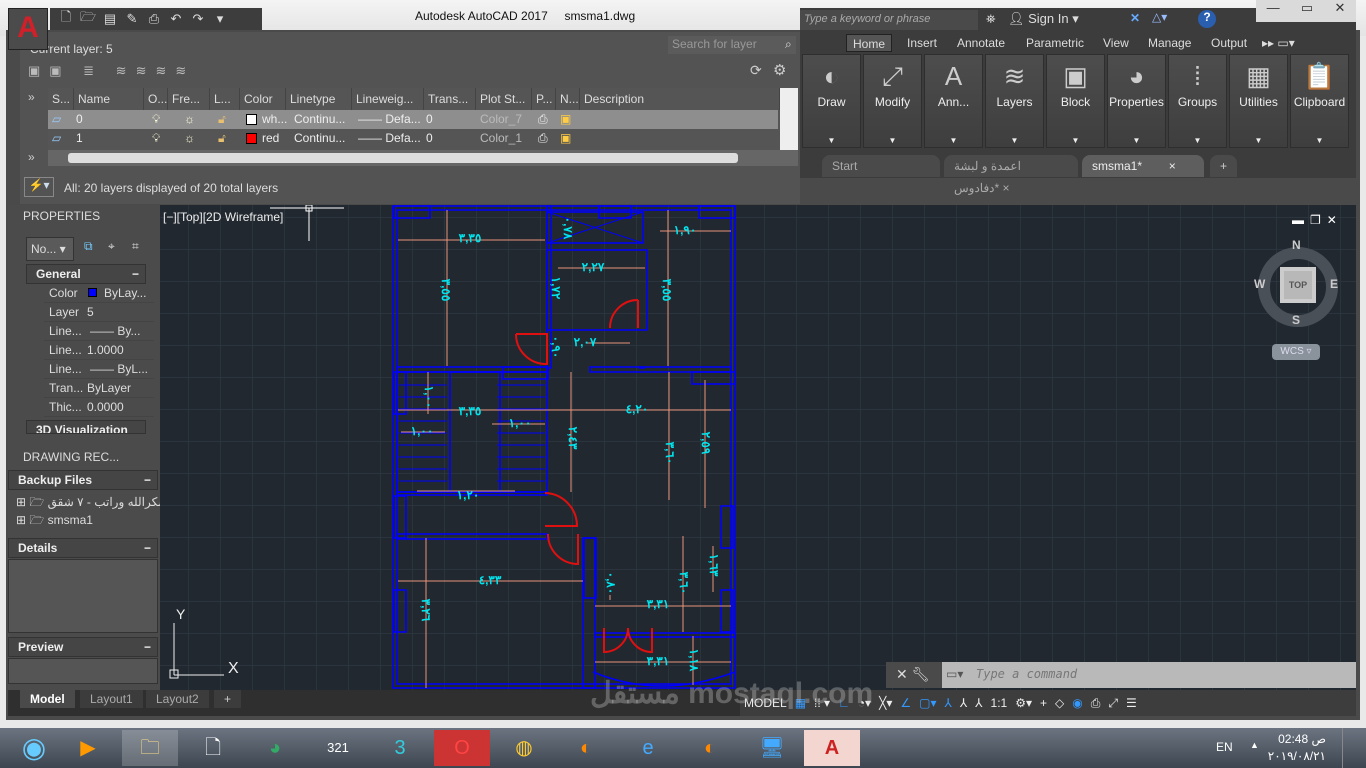 Image resolution: width=1366 pixels, height=768 pixels. What do you see at coordinates (1319, 101) in the screenshot?
I see `ribbon-panel-clipboard: 📋 Clipboard ▼` at bounding box center [1319, 101].